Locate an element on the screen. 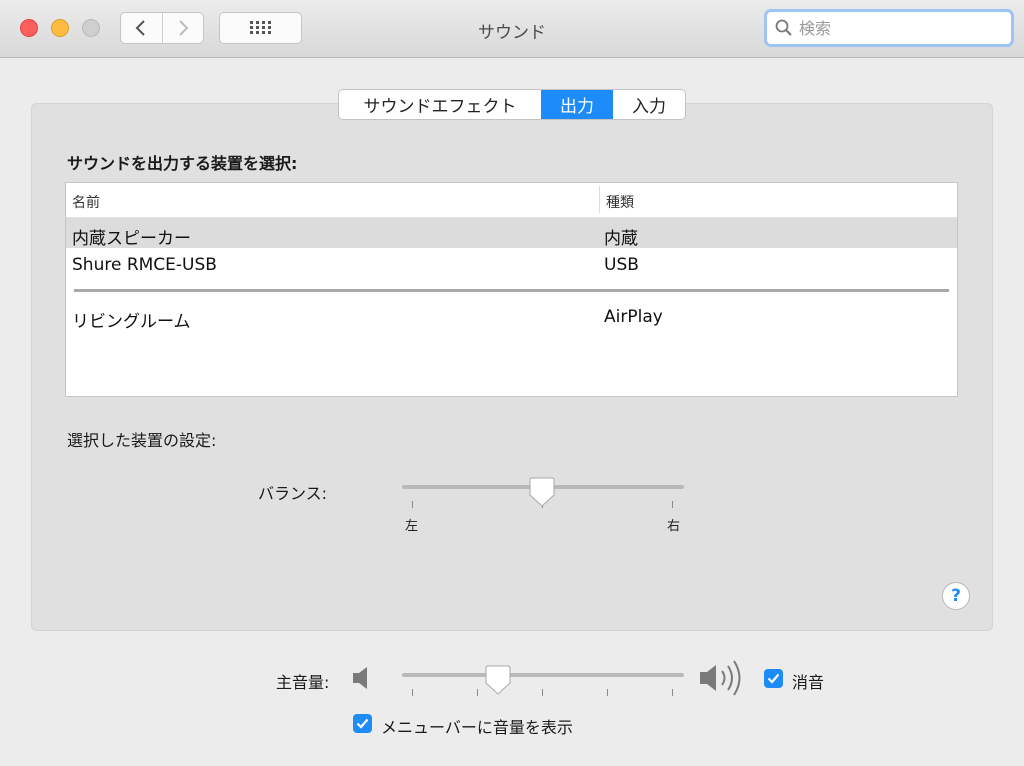  column-divider is located at coordinates (599, 199).